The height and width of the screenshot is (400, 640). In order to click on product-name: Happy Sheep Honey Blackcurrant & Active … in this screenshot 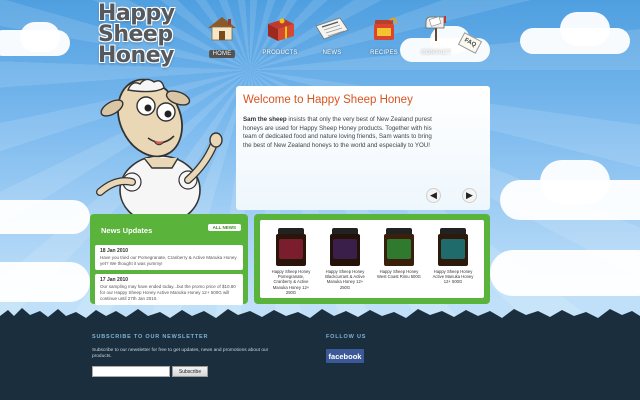, I will do `click(345, 279)`.